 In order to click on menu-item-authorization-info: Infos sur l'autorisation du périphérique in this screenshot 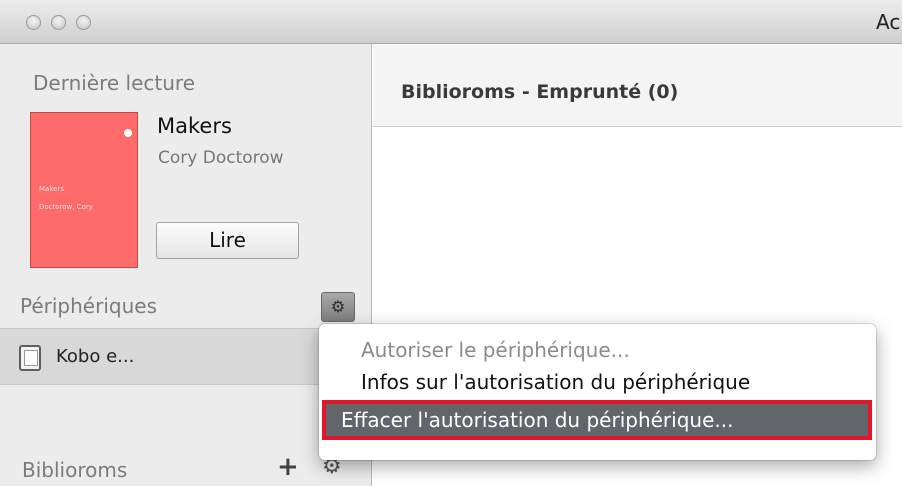, I will do `click(597, 382)`.